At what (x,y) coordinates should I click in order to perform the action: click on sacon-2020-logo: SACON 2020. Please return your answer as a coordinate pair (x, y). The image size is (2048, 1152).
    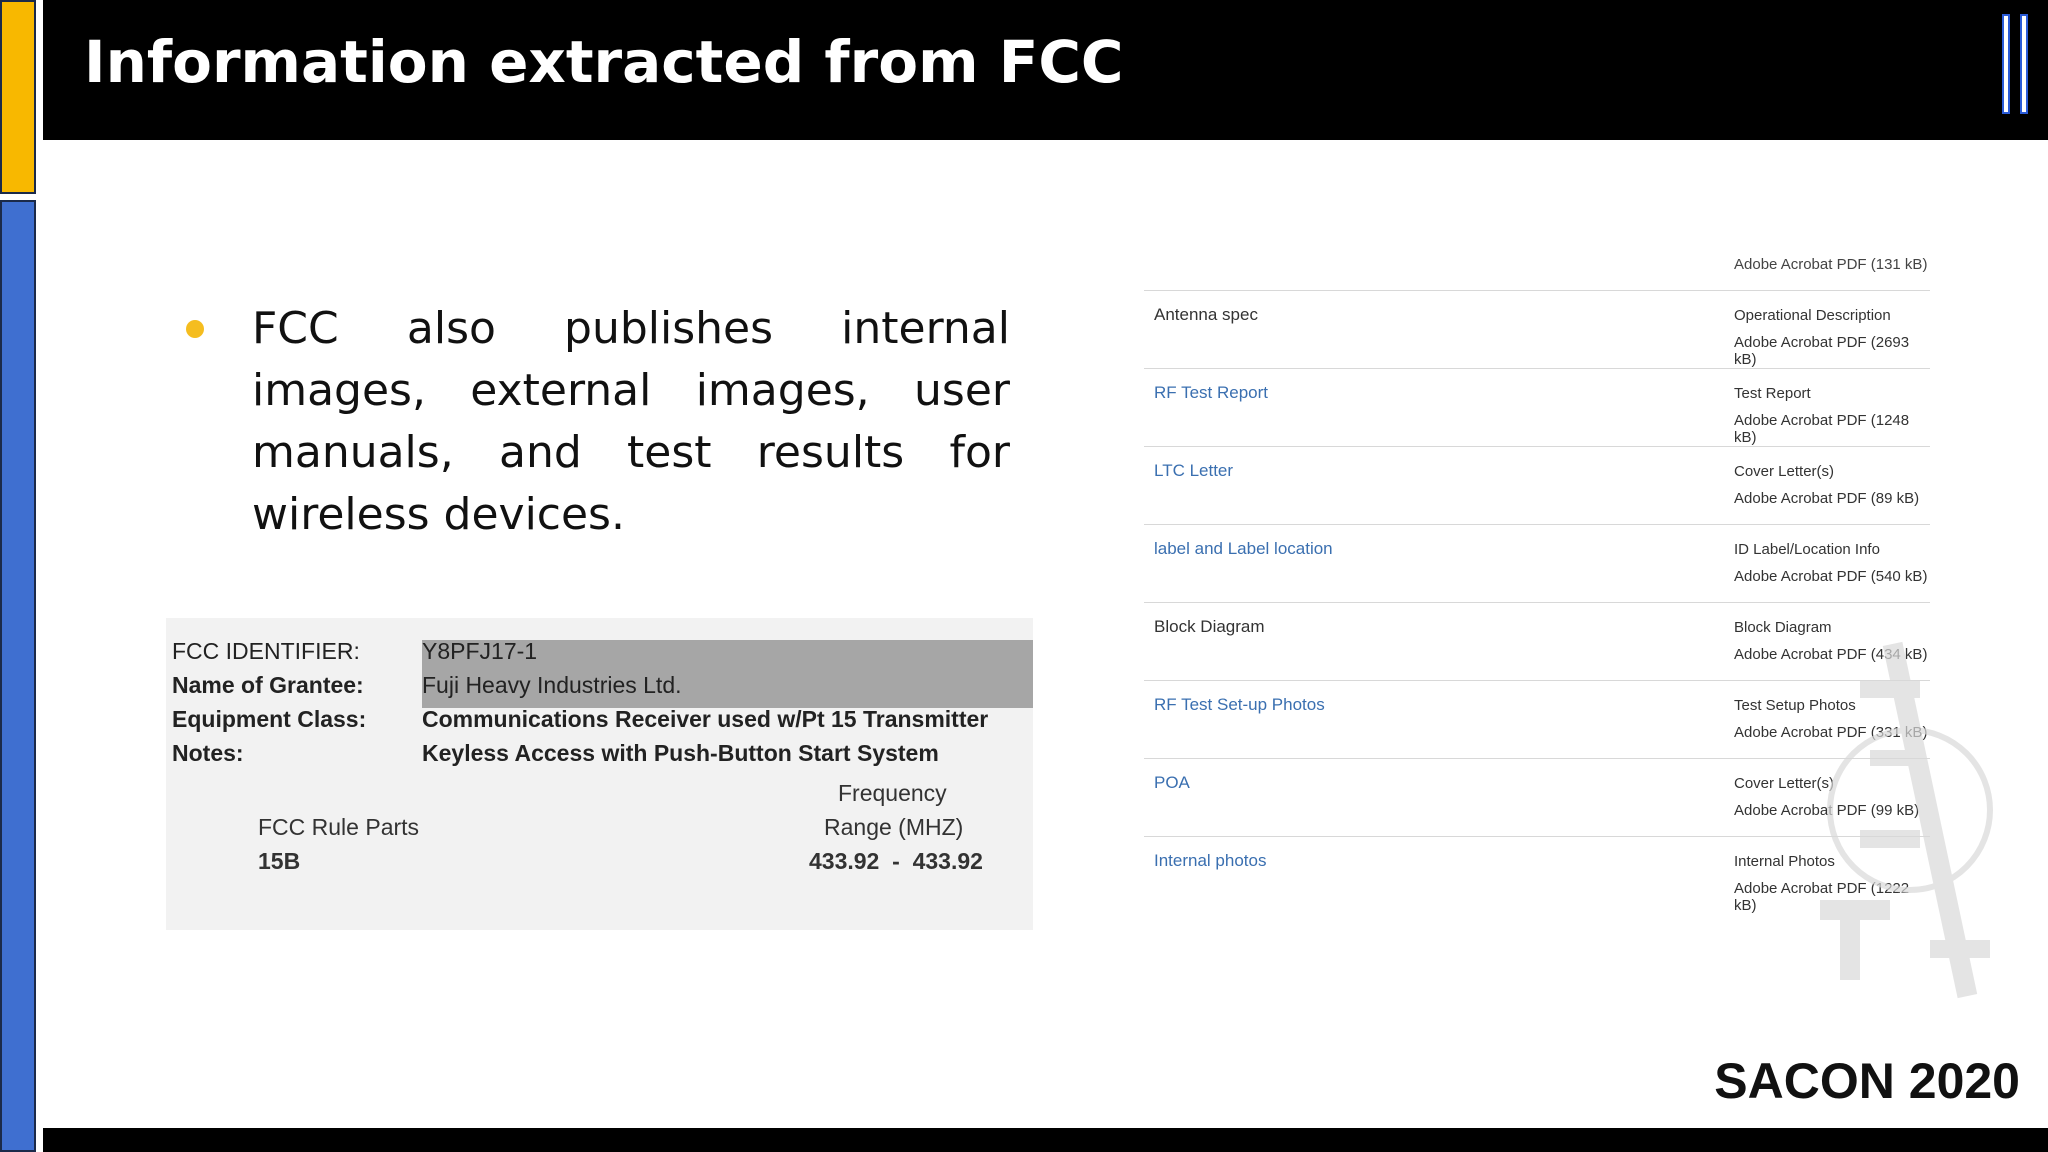
    Looking at the image, I should click on (1867, 1081).